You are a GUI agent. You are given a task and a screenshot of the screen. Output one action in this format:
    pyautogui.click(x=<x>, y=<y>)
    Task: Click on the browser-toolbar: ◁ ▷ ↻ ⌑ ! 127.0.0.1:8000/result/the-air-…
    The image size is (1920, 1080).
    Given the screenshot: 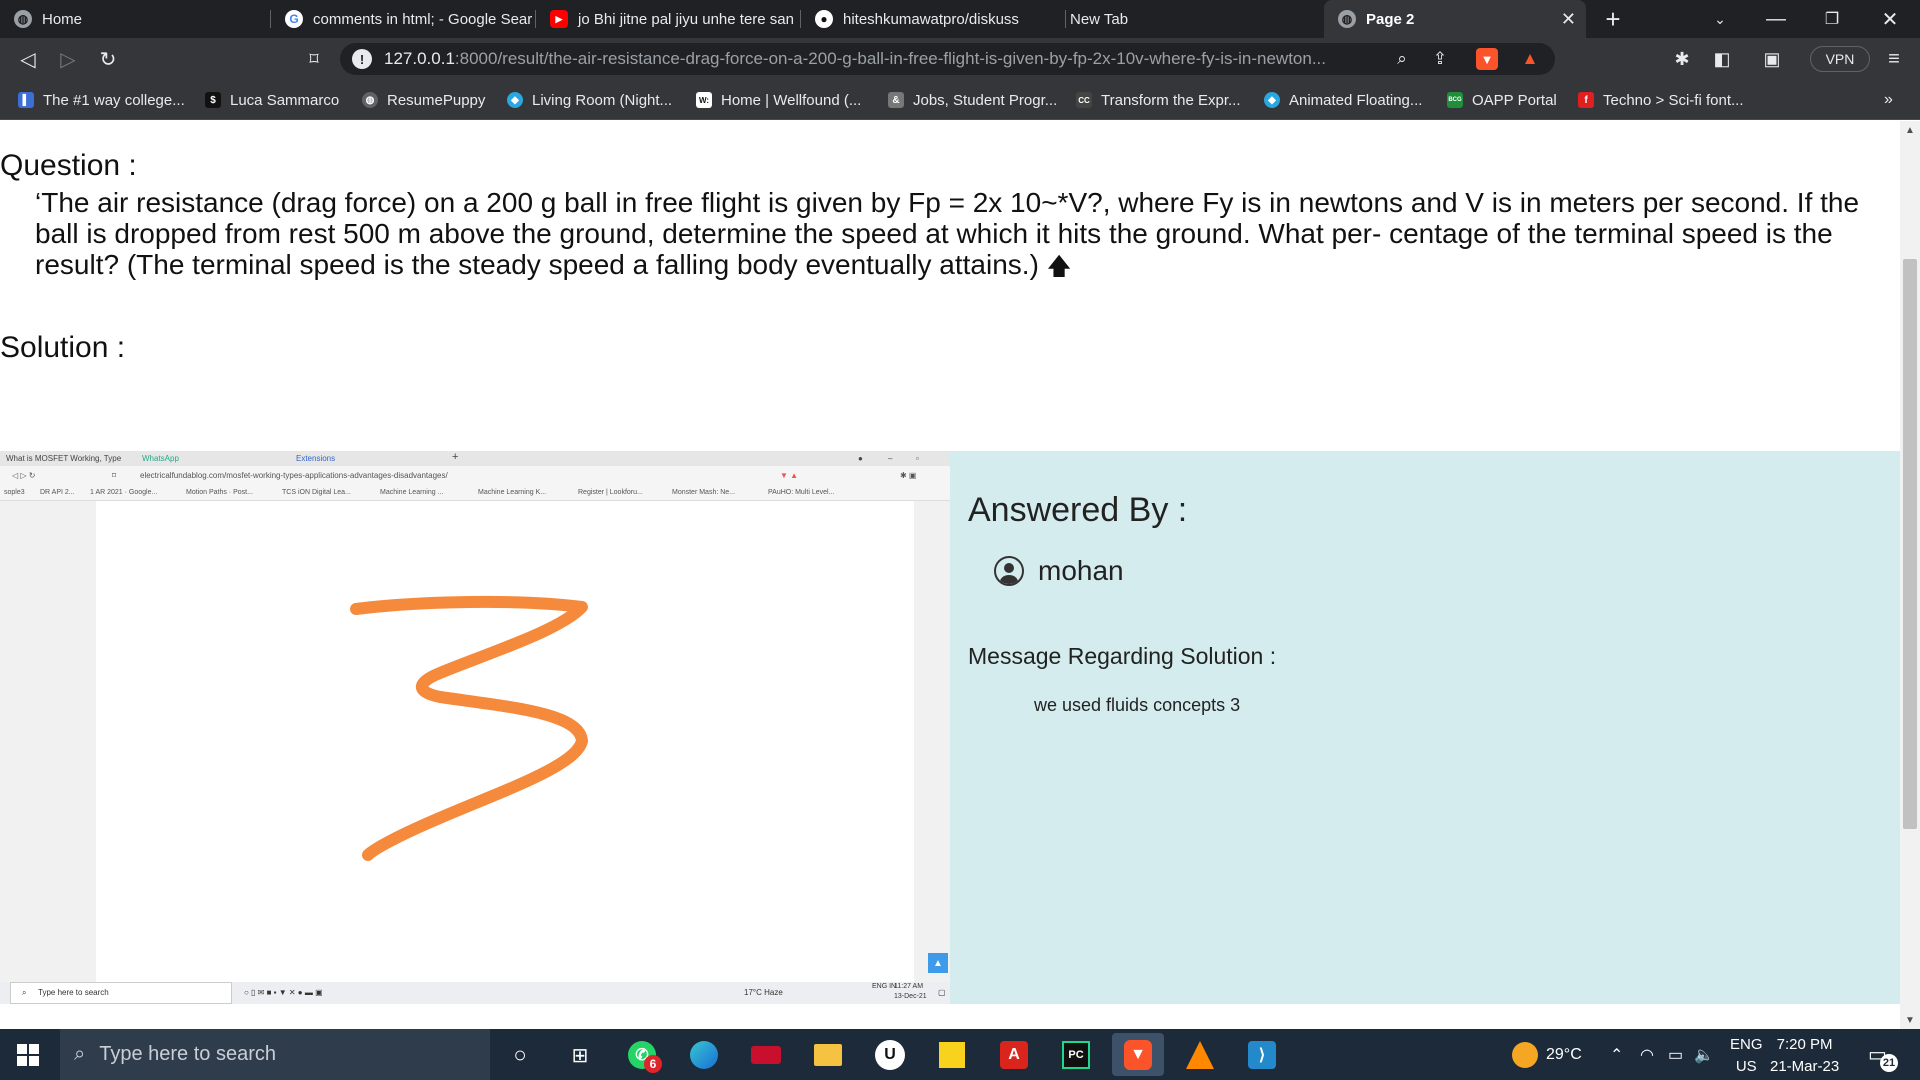 What is the action you would take?
    pyautogui.click(x=960, y=59)
    